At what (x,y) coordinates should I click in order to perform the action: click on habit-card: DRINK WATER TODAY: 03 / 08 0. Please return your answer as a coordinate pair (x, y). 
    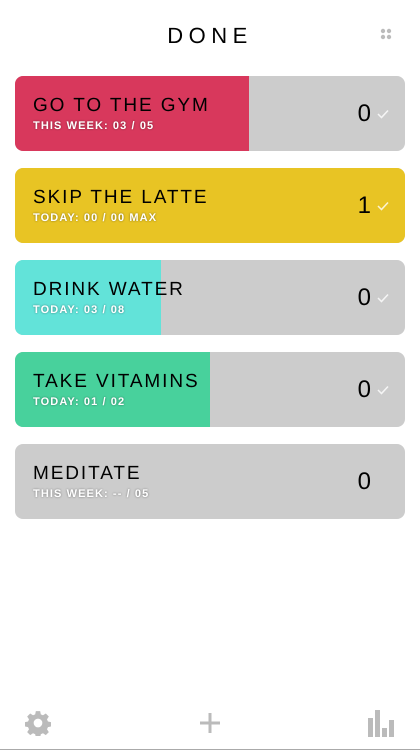
    Looking at the image, I should click on (210, 297).